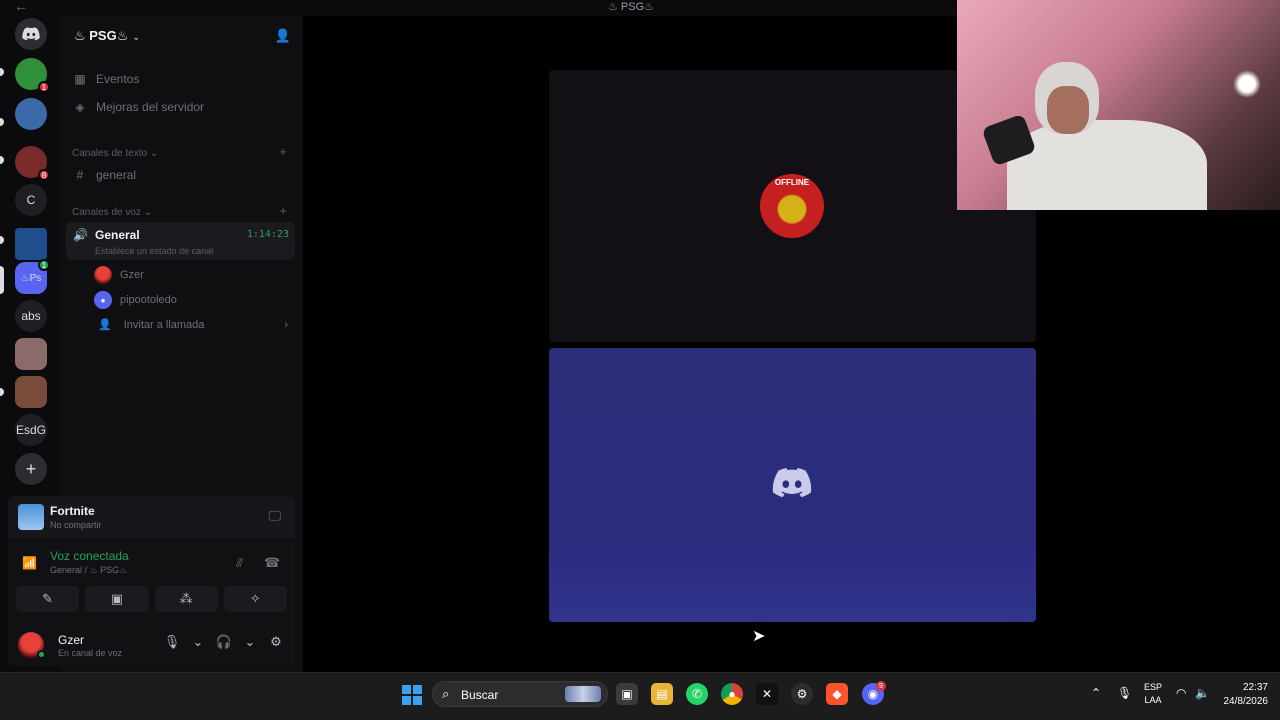  I want to click on channel-label: general, so click(116, 175).